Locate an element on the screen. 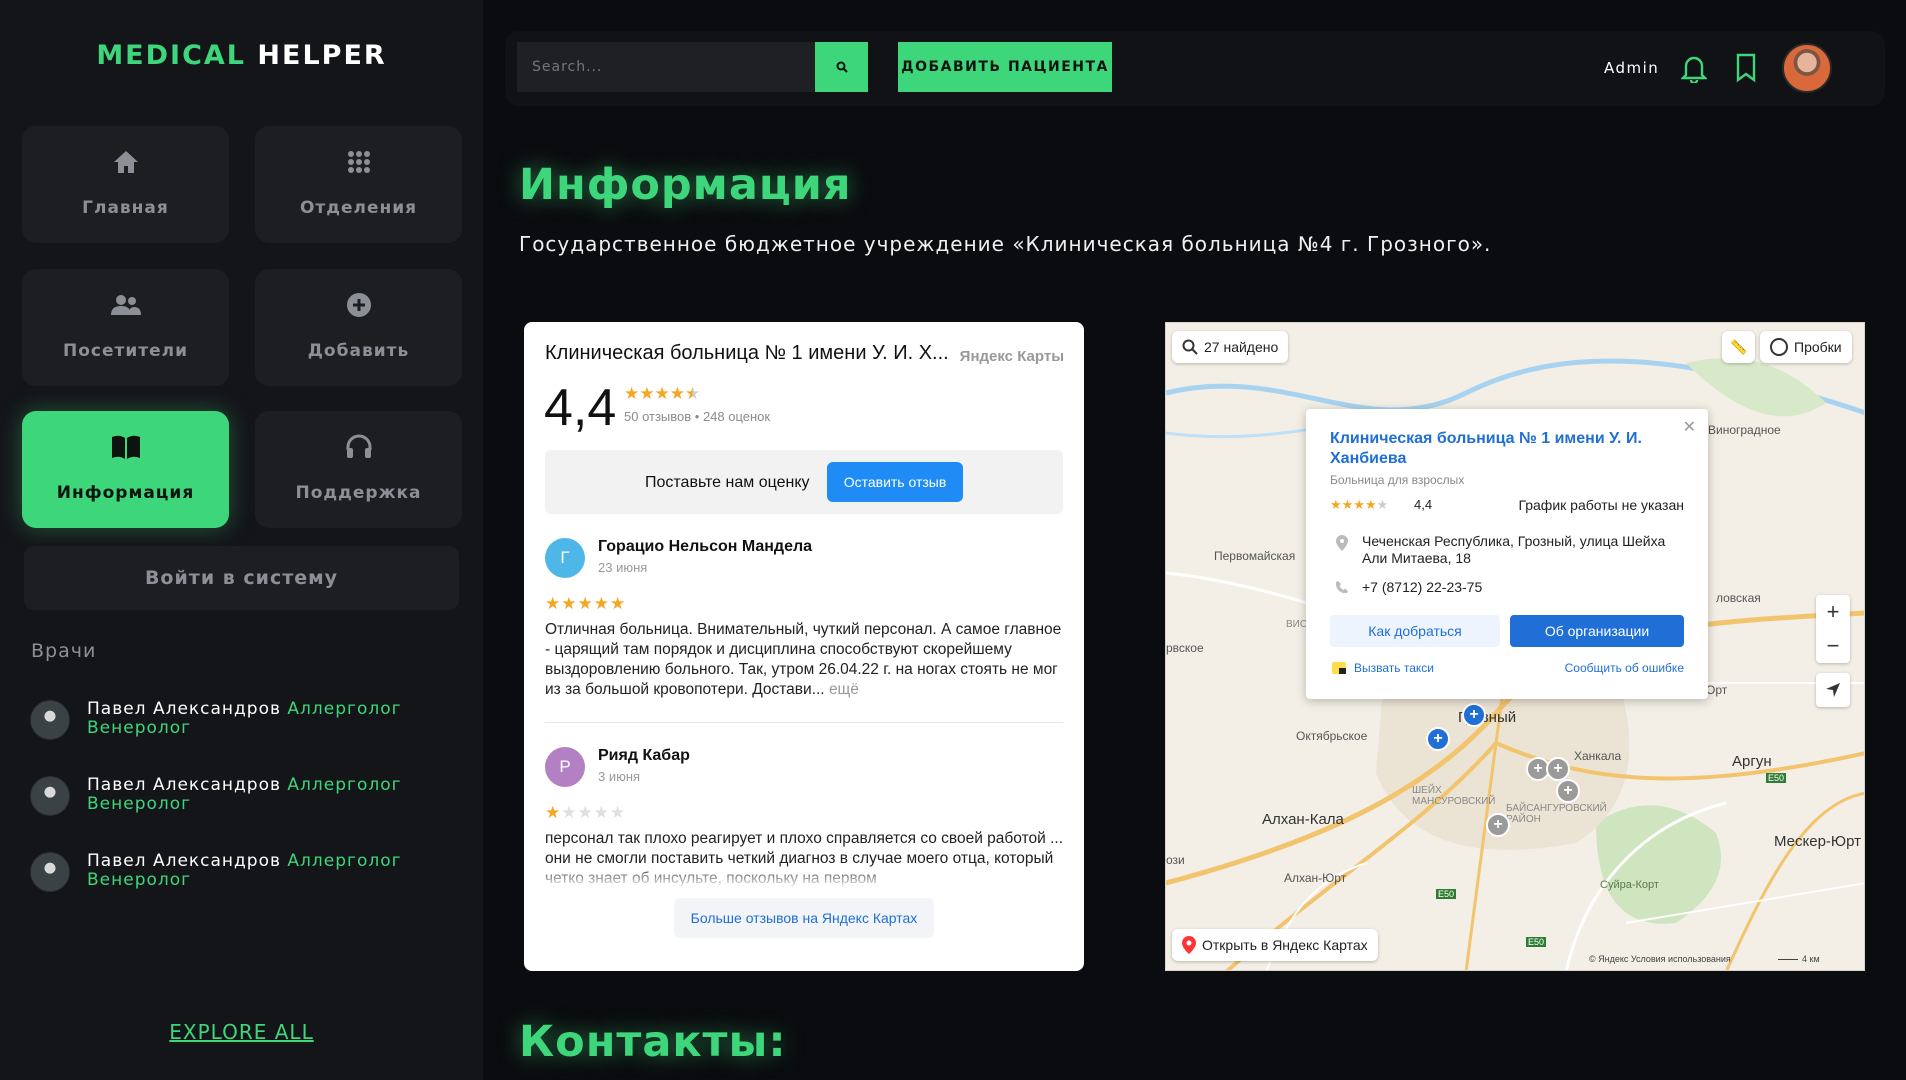 This screenshot has width=1906, height=1080. found-count: 27 найдено is located at coordinates (1241, 347).